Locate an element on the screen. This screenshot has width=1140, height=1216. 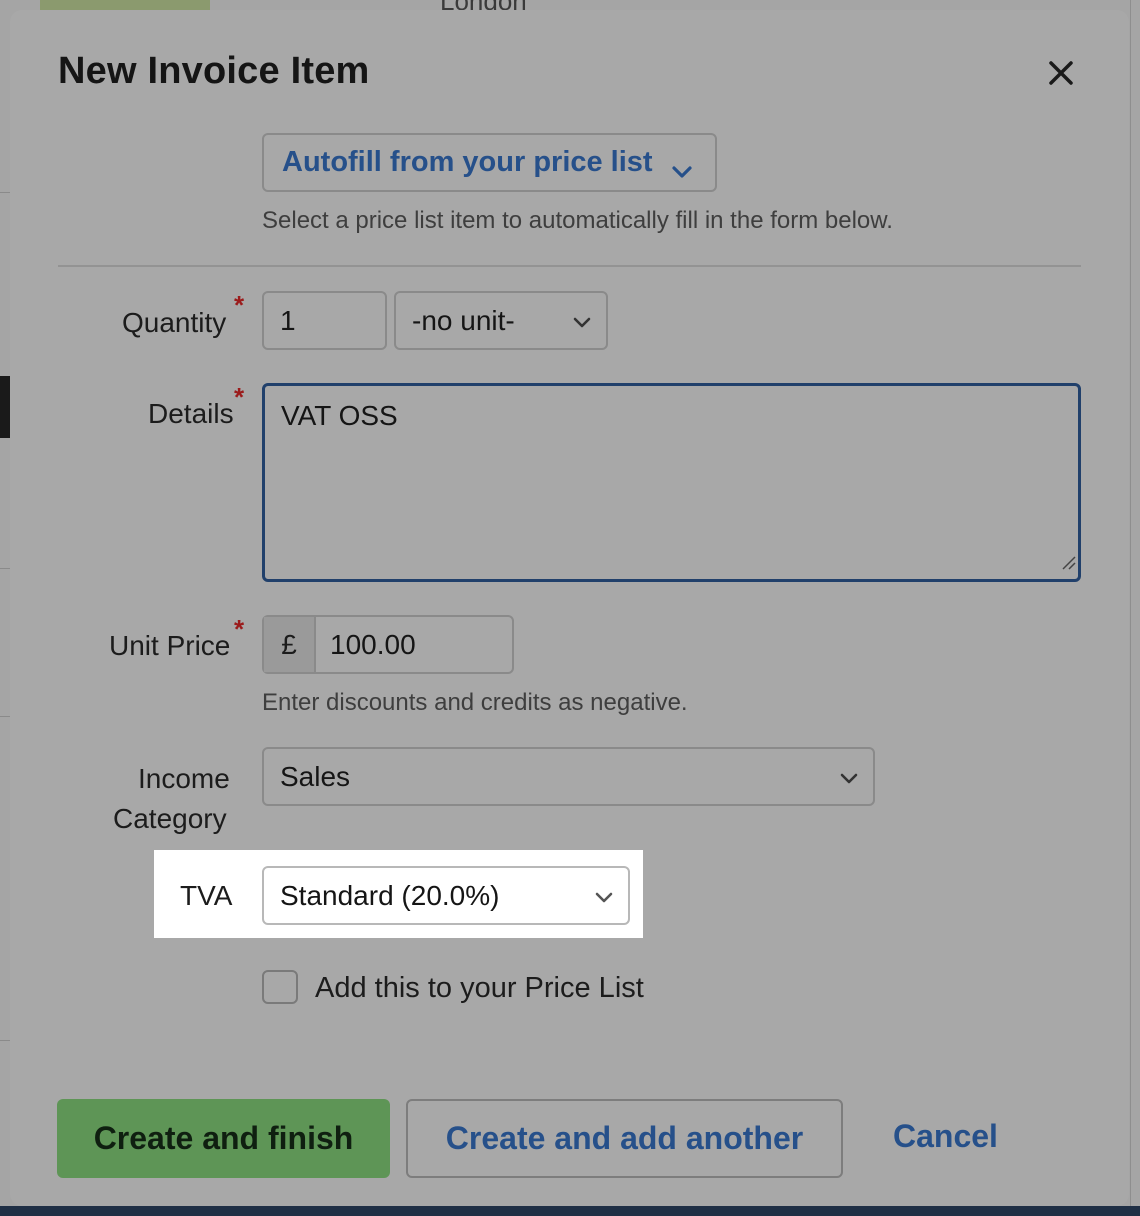
income-category-select: Sales is located at coordinates (568, 776).